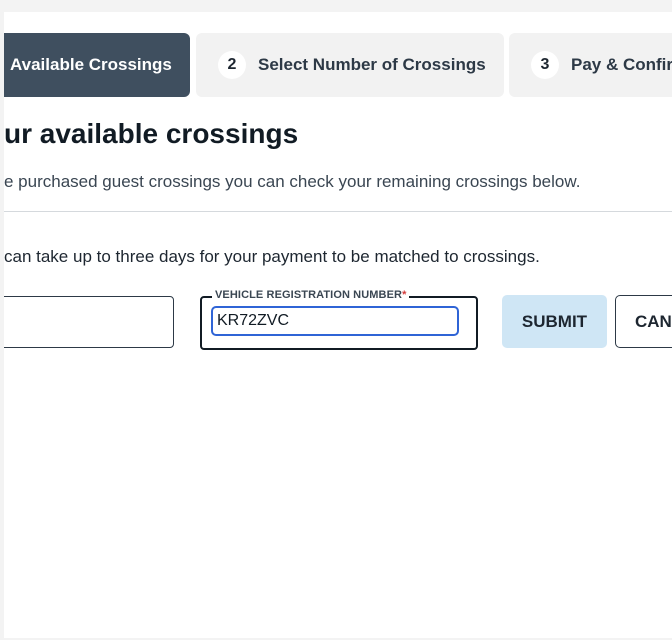  Describe the element at coordinates (545, 65) in the screenshot. I see `step-number: 3` at that location.